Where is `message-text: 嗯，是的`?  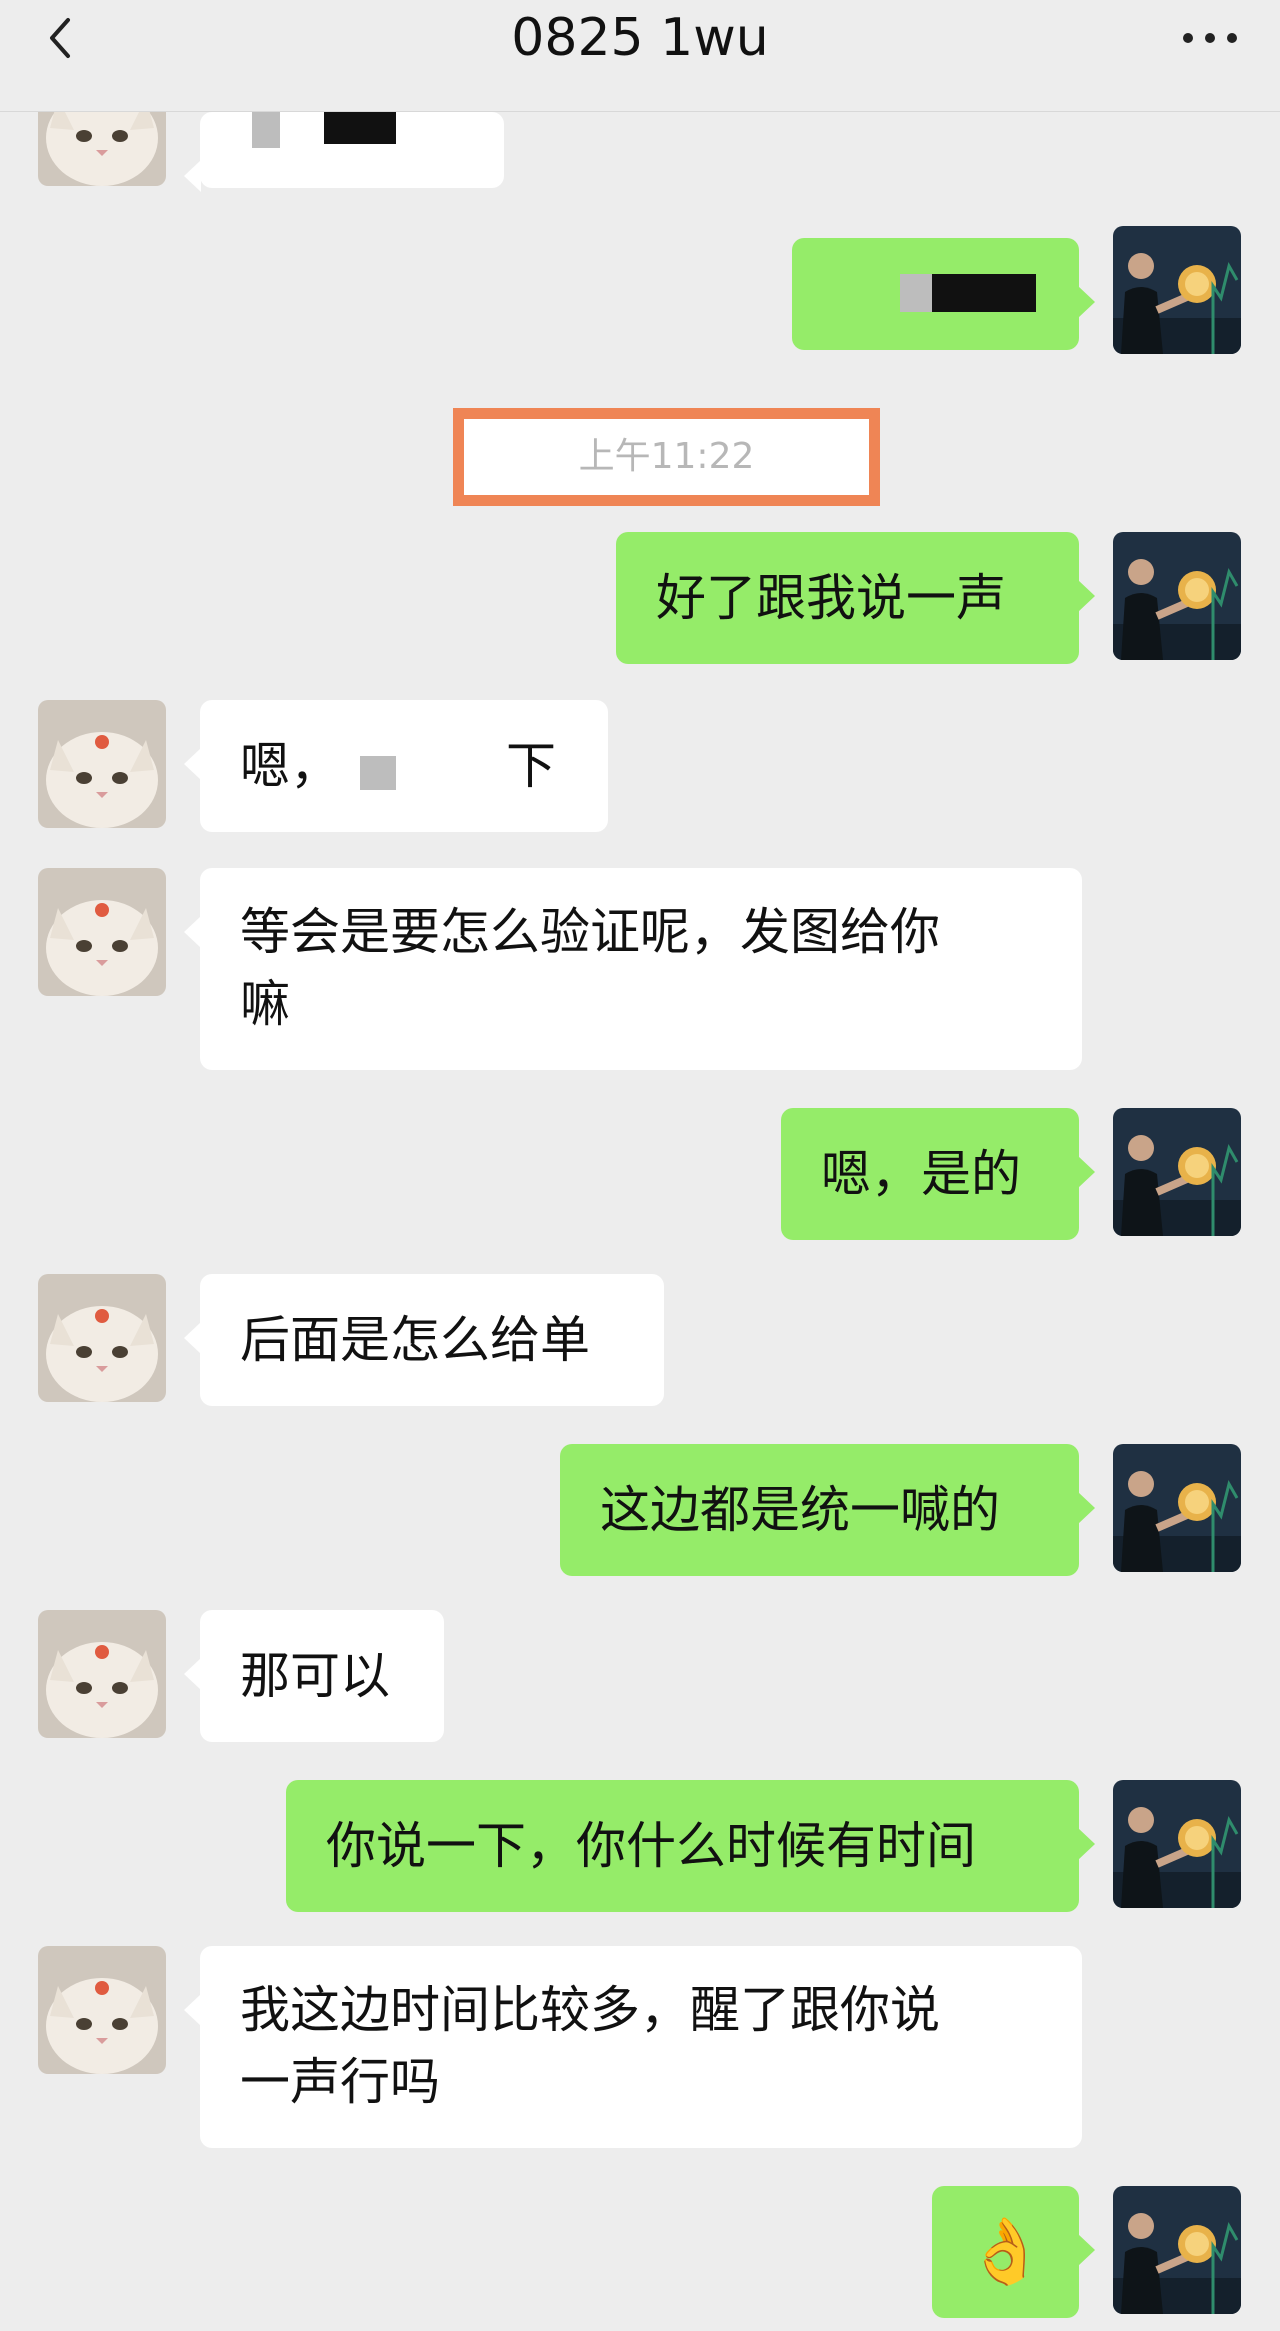
message-text: 嗯，是的 is located at coordinates (921, 1174).